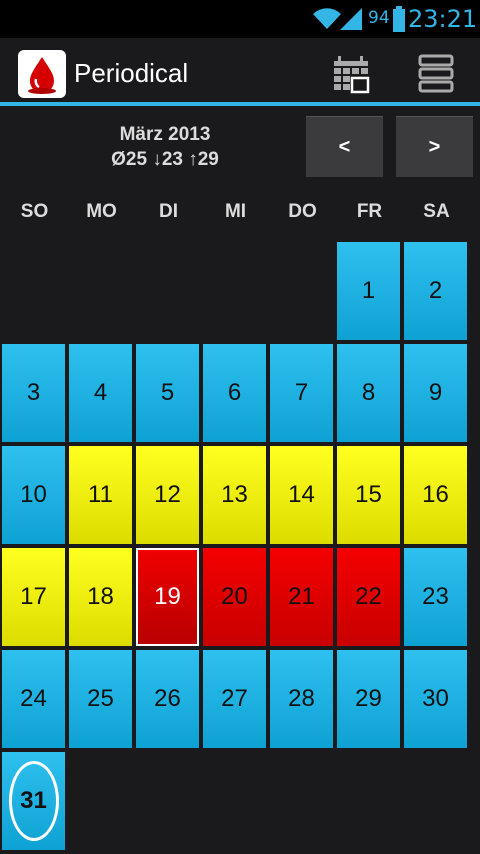  I want to click on calendar-day-1: 1, so click(368, 291).